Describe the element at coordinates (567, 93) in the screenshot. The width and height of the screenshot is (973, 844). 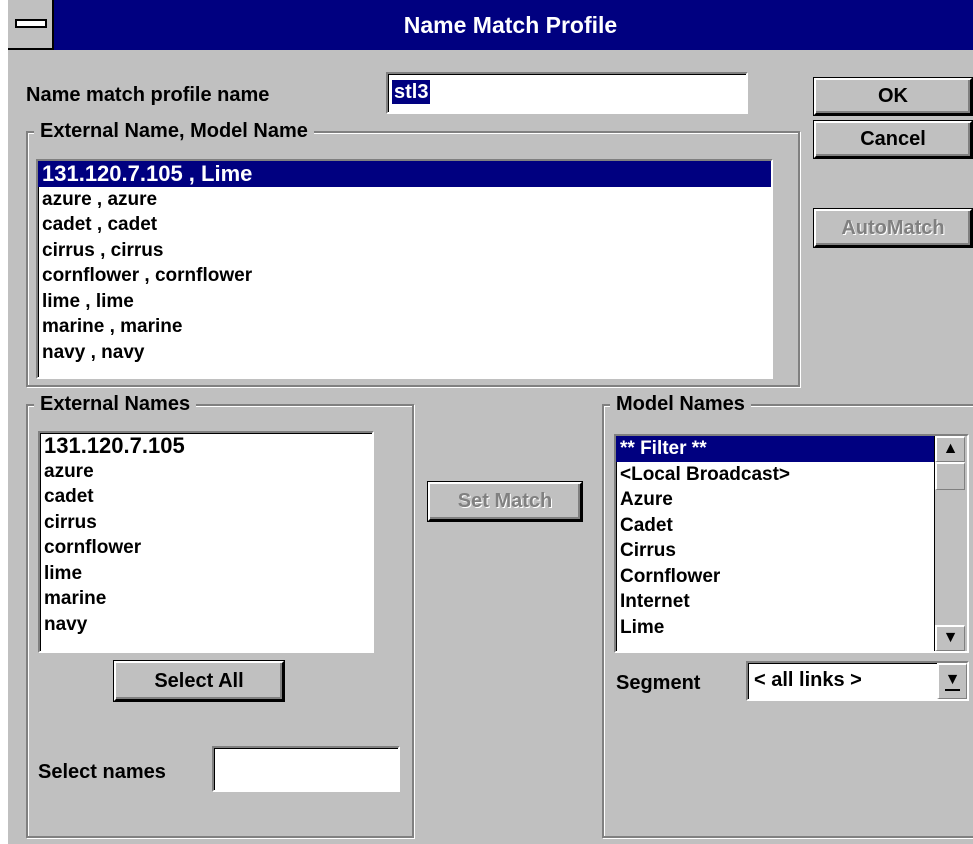
I see `profile-name-input: stl3` at that location.